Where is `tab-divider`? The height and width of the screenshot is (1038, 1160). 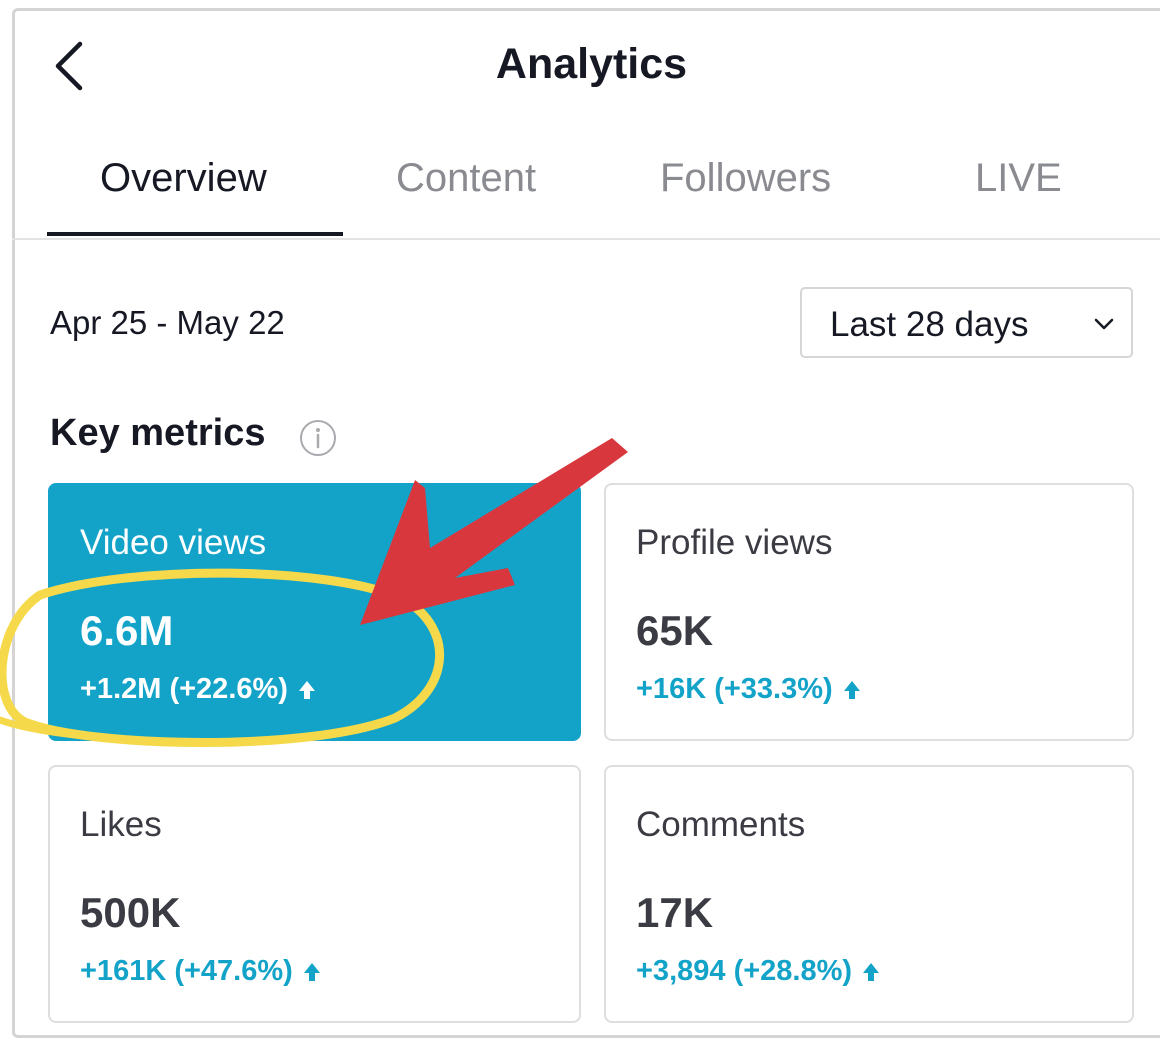 tab-divider is located at coordinates (586, 239).